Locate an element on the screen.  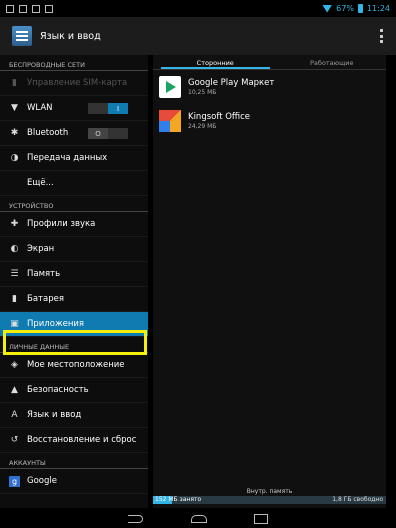
sidebar-item-apps: ▣ Приложения is located at coordinates (74, 324).